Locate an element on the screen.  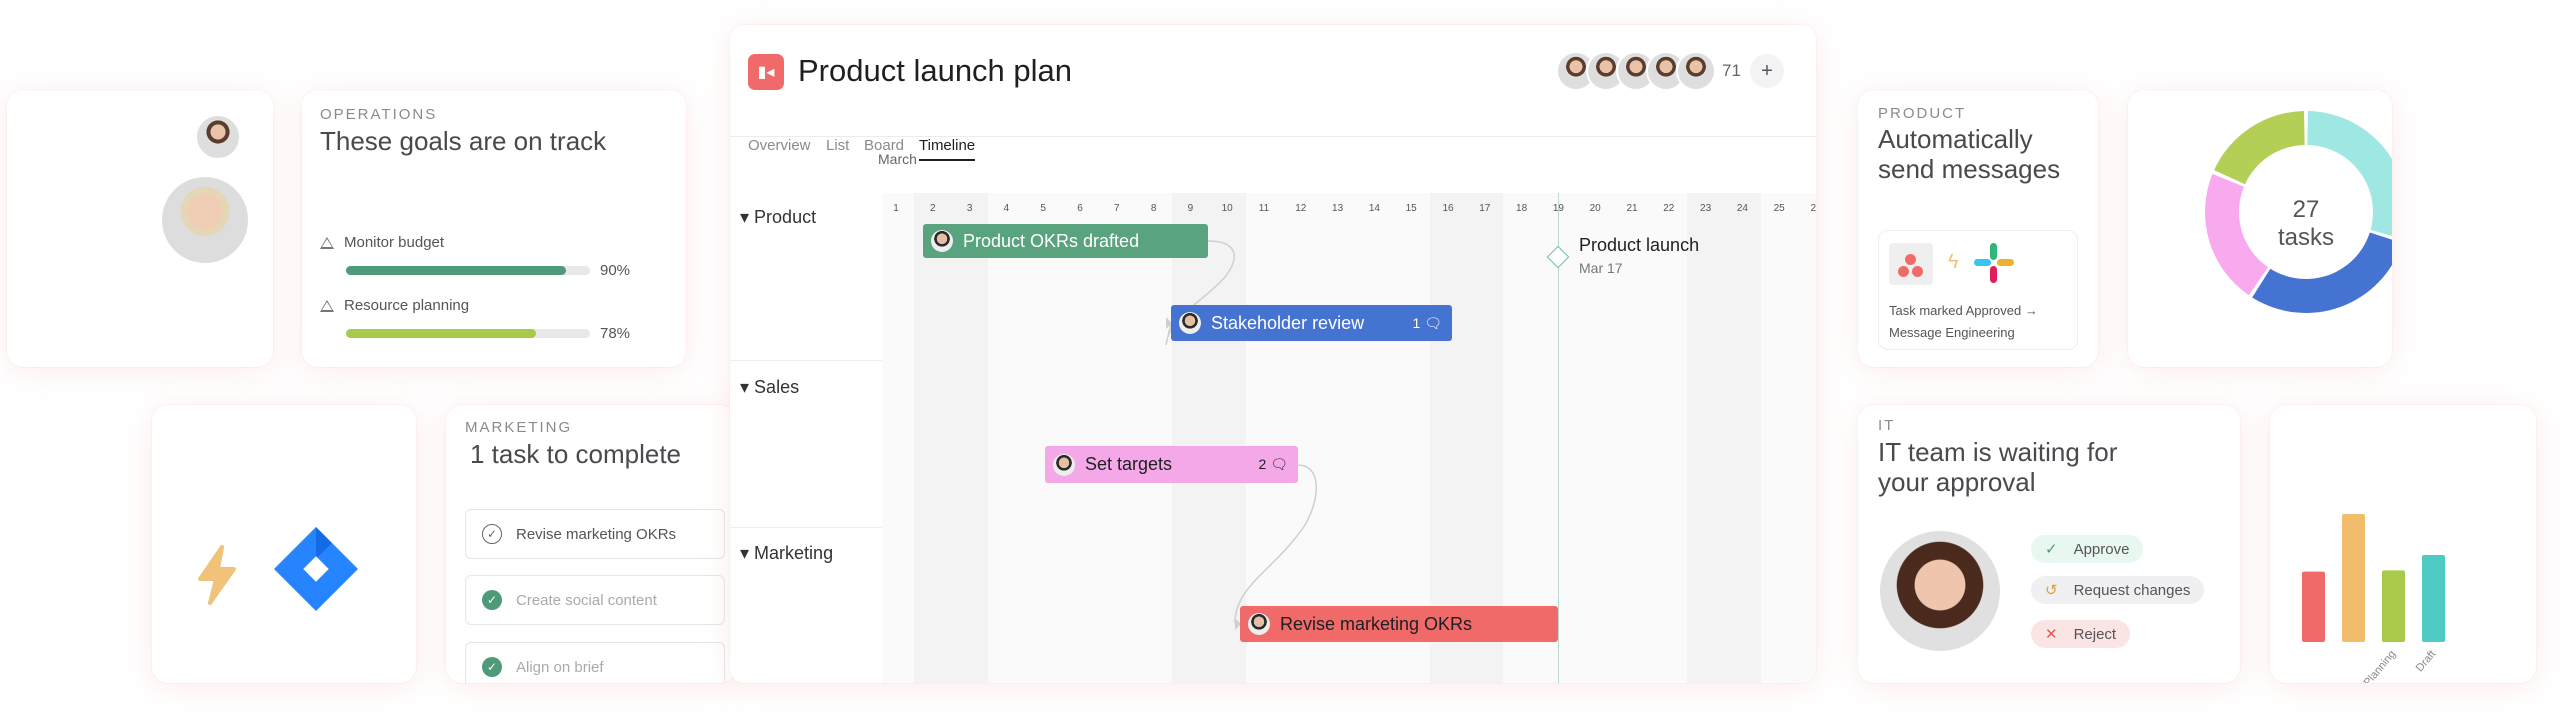
task-item: ✓ Revise marketing OKRs is located at coordinates (595, 534).